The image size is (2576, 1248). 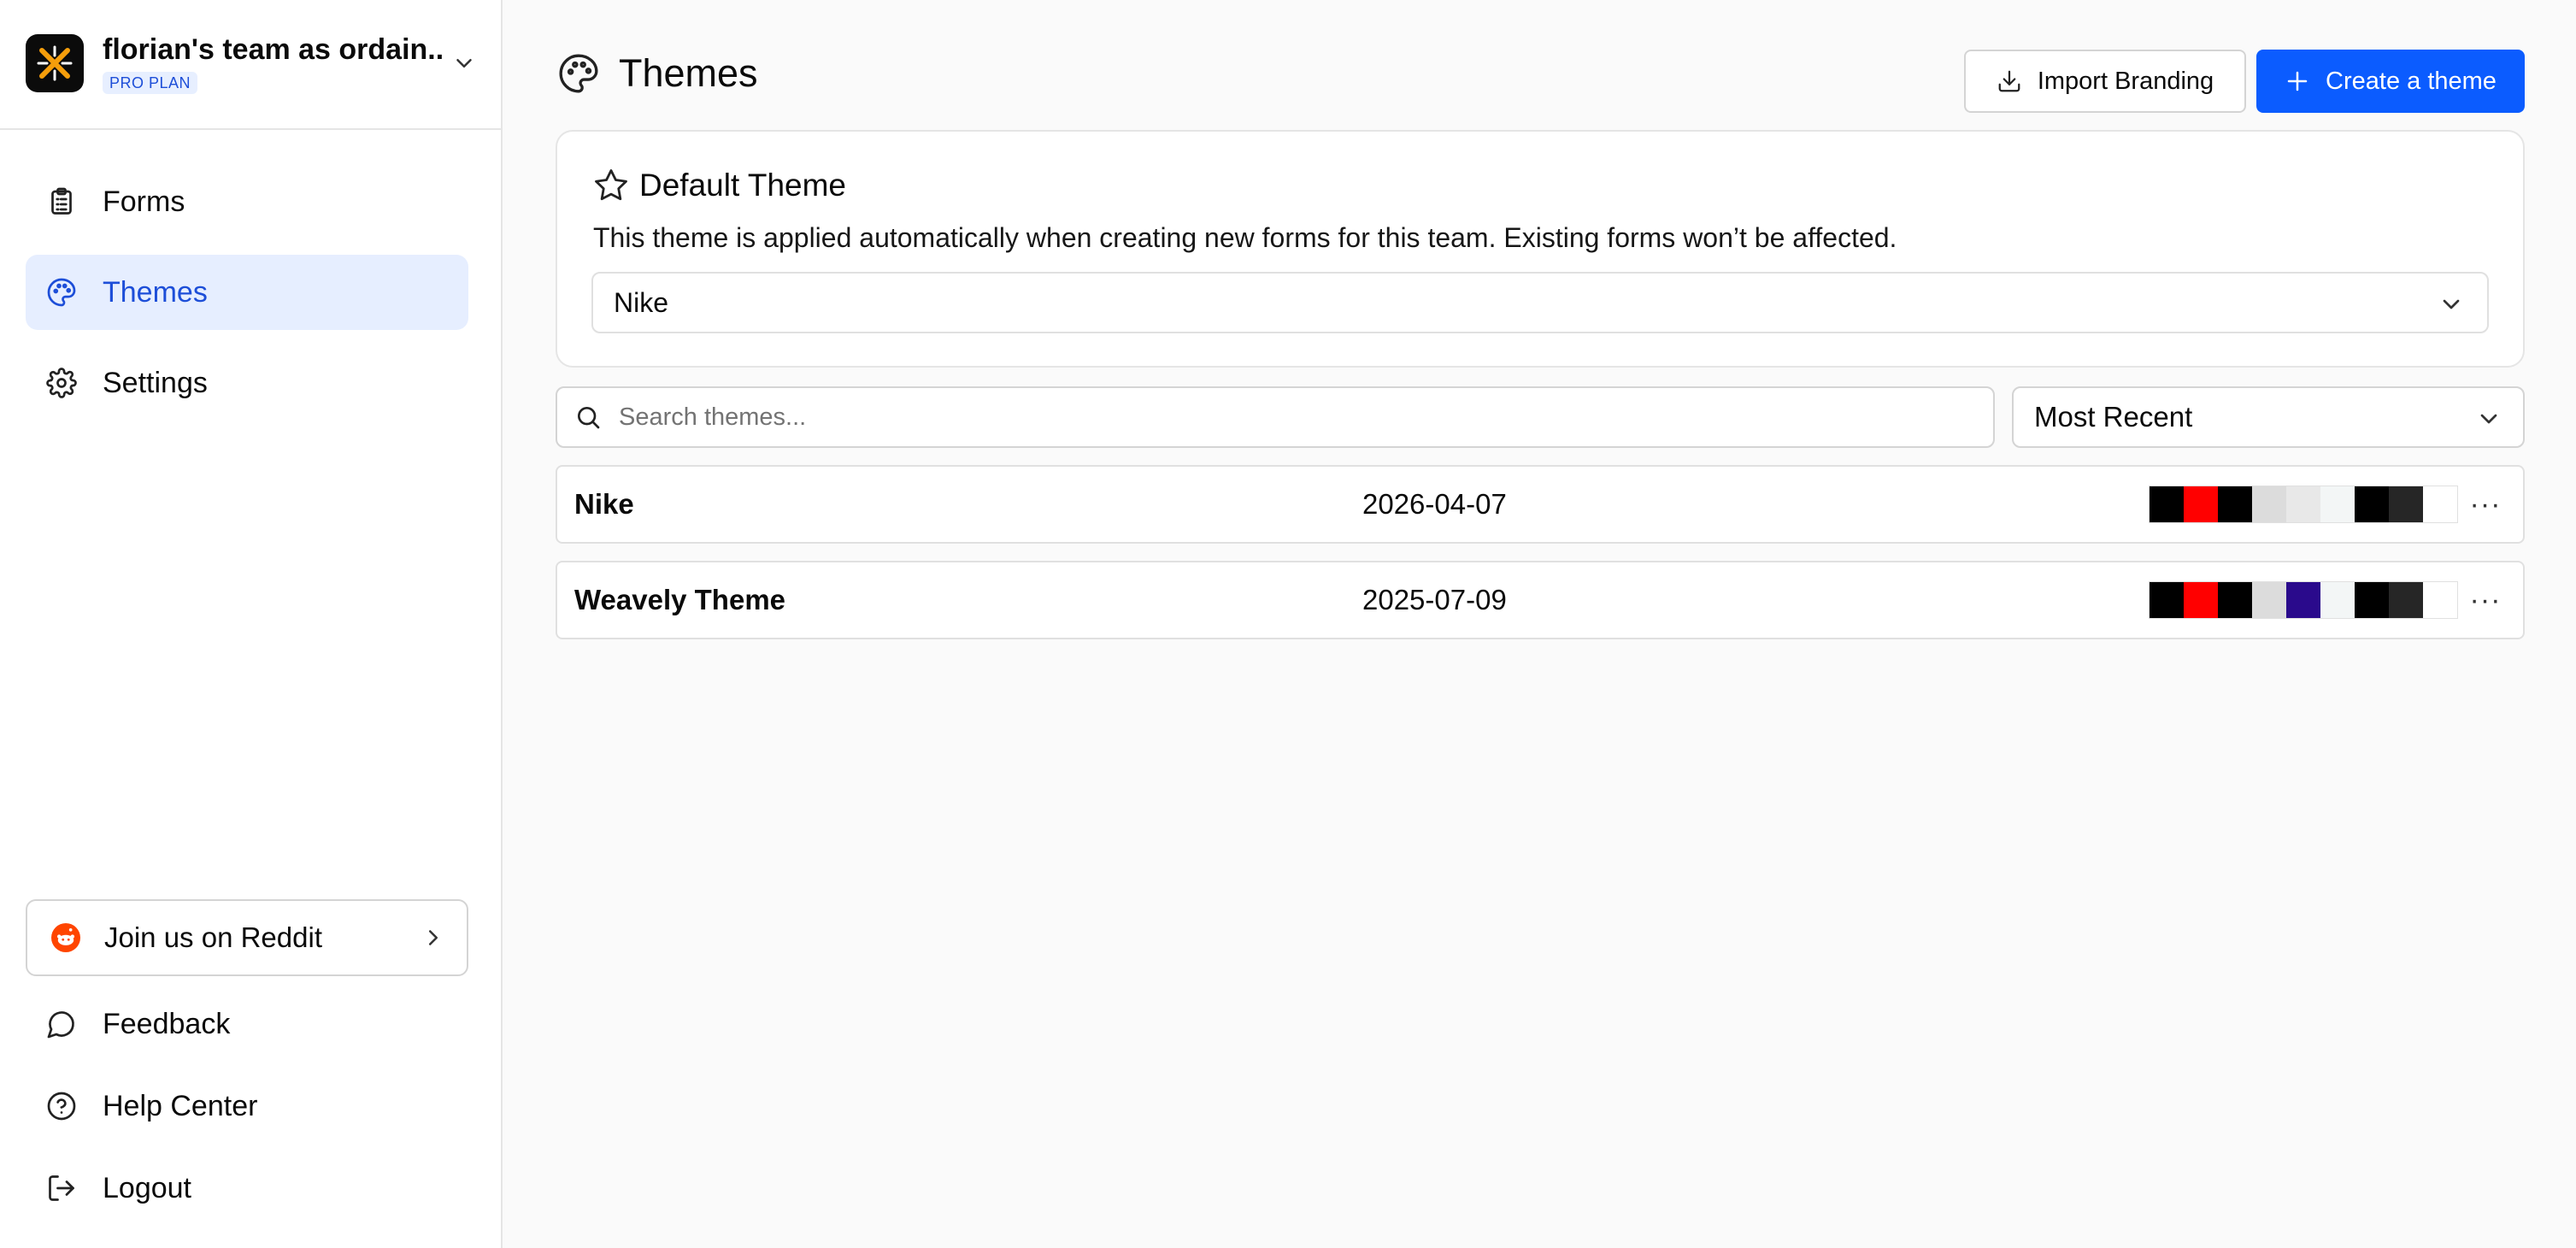 I want to click on theme-date: 2025-07-09, so click(x=1434, y=600).